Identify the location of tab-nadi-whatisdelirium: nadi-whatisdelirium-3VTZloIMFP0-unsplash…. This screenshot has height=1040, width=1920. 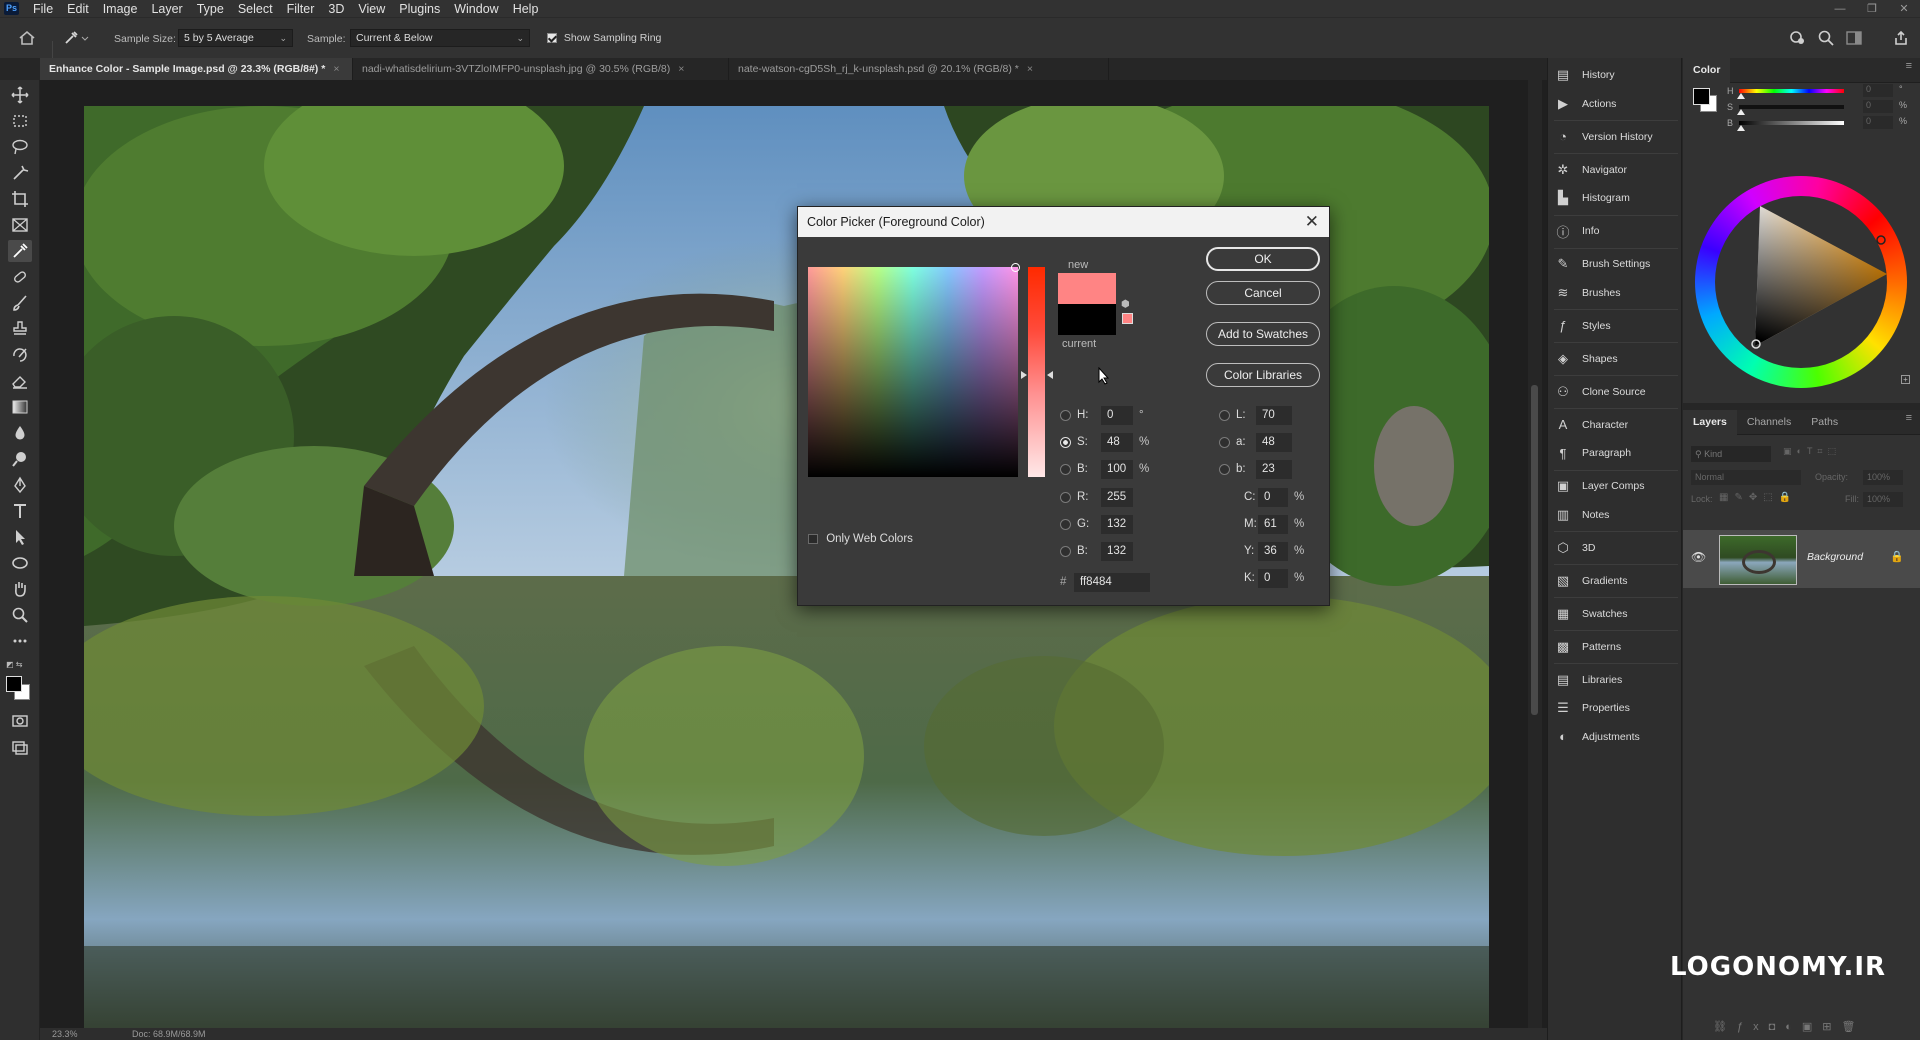
(541, 69).